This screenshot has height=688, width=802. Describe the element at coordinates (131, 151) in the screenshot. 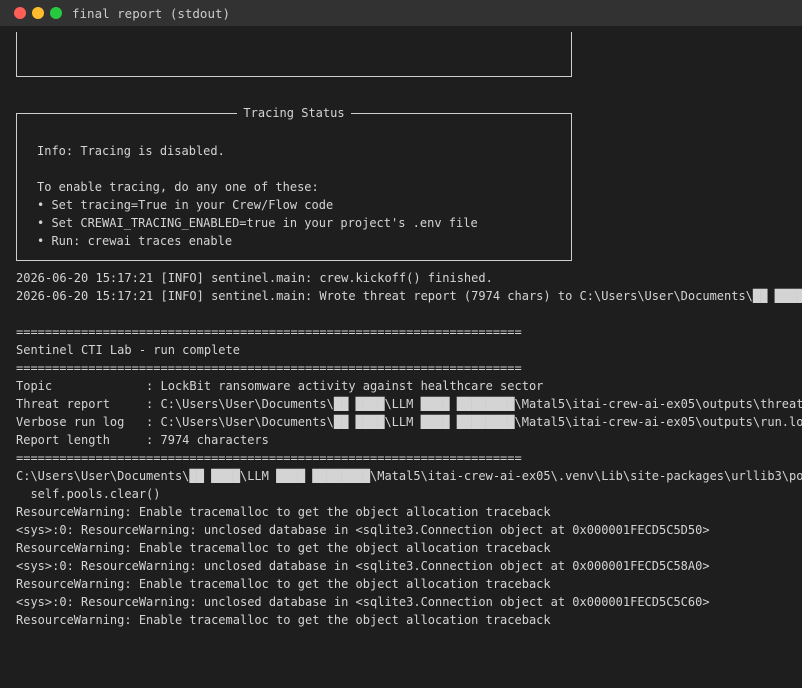

I see `tracing-info: Info: Tracing is disabled.` at that location.